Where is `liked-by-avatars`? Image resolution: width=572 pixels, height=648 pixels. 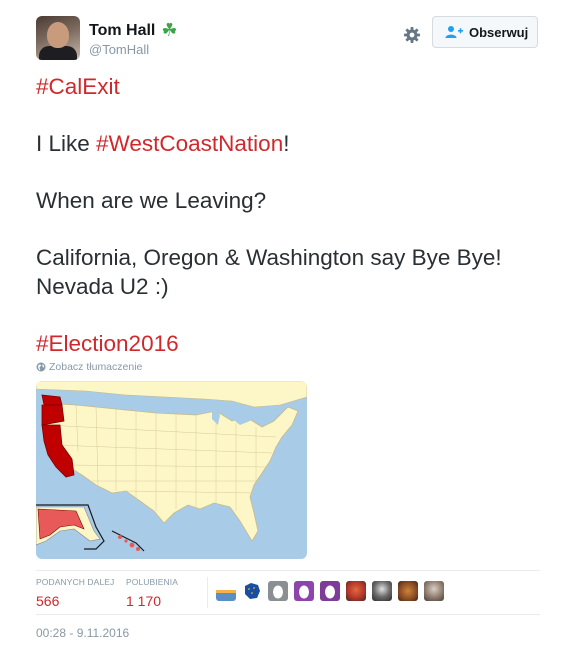
liked-by-avatars is located at coordinates (333, 591).